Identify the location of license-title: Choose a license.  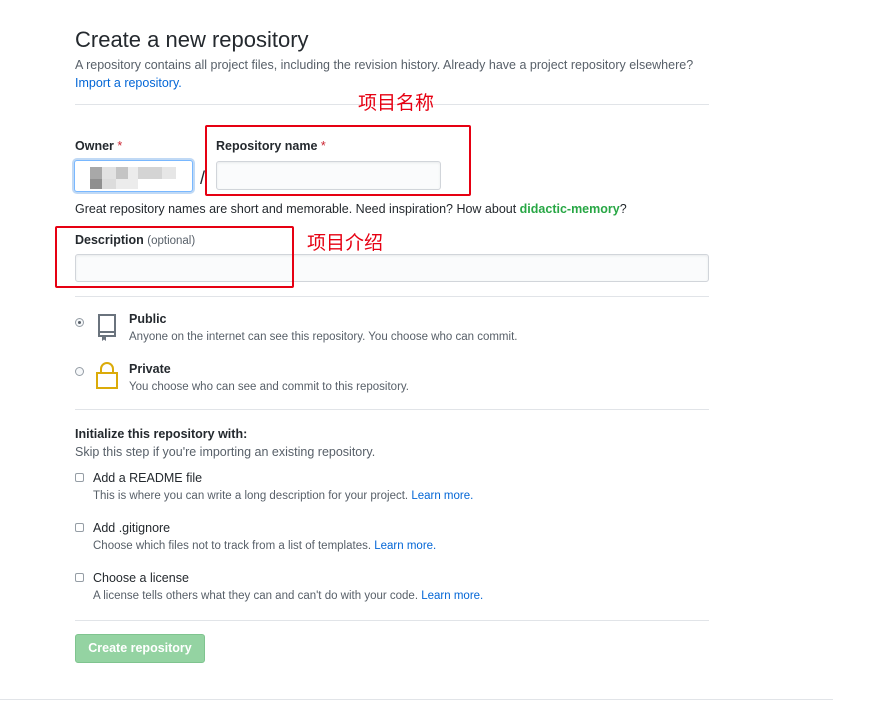
(141, 578).